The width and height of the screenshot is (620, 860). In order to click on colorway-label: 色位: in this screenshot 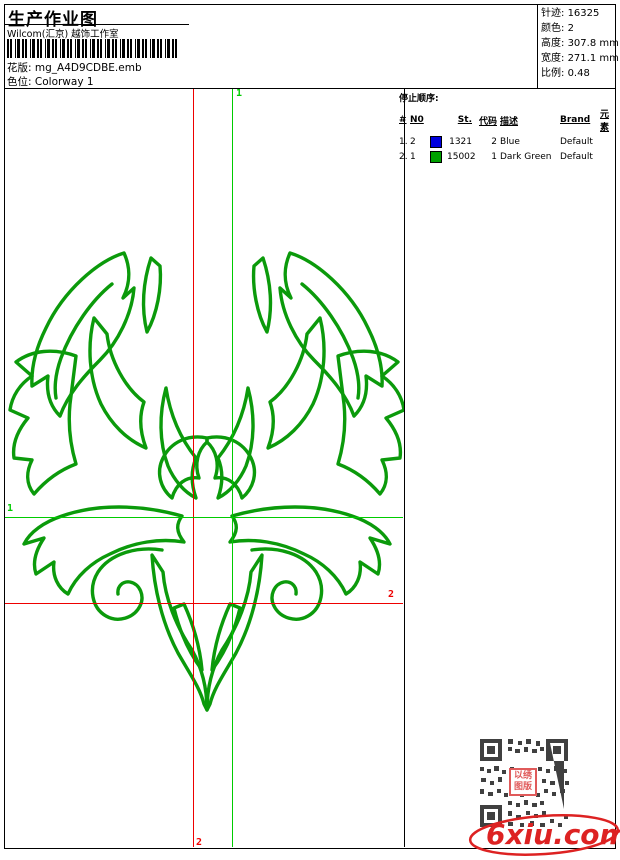, I will do `click(19, 82)`.